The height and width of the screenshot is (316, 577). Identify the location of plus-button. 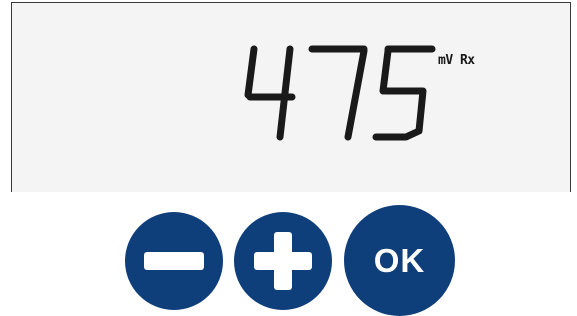
(283, 261).